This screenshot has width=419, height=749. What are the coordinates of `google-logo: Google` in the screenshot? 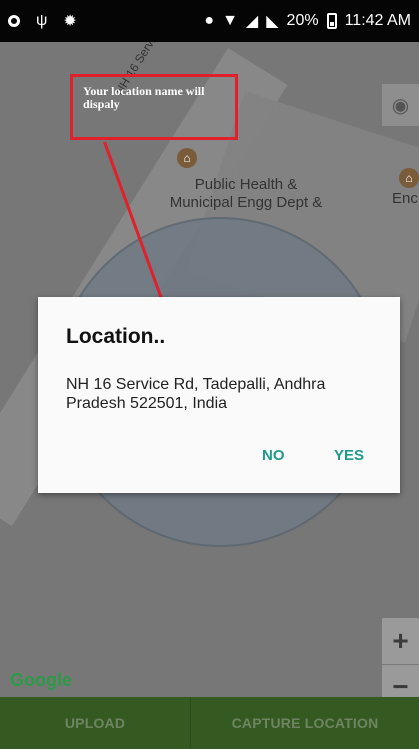 It's located at (41, 680).